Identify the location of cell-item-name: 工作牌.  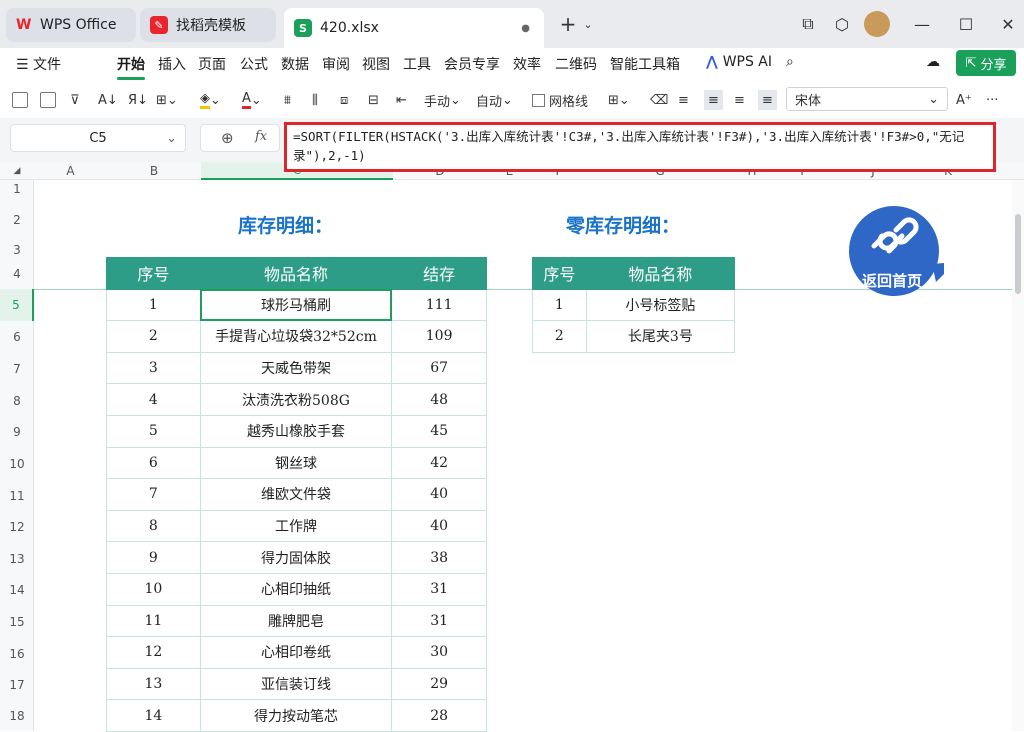
(296, 526).